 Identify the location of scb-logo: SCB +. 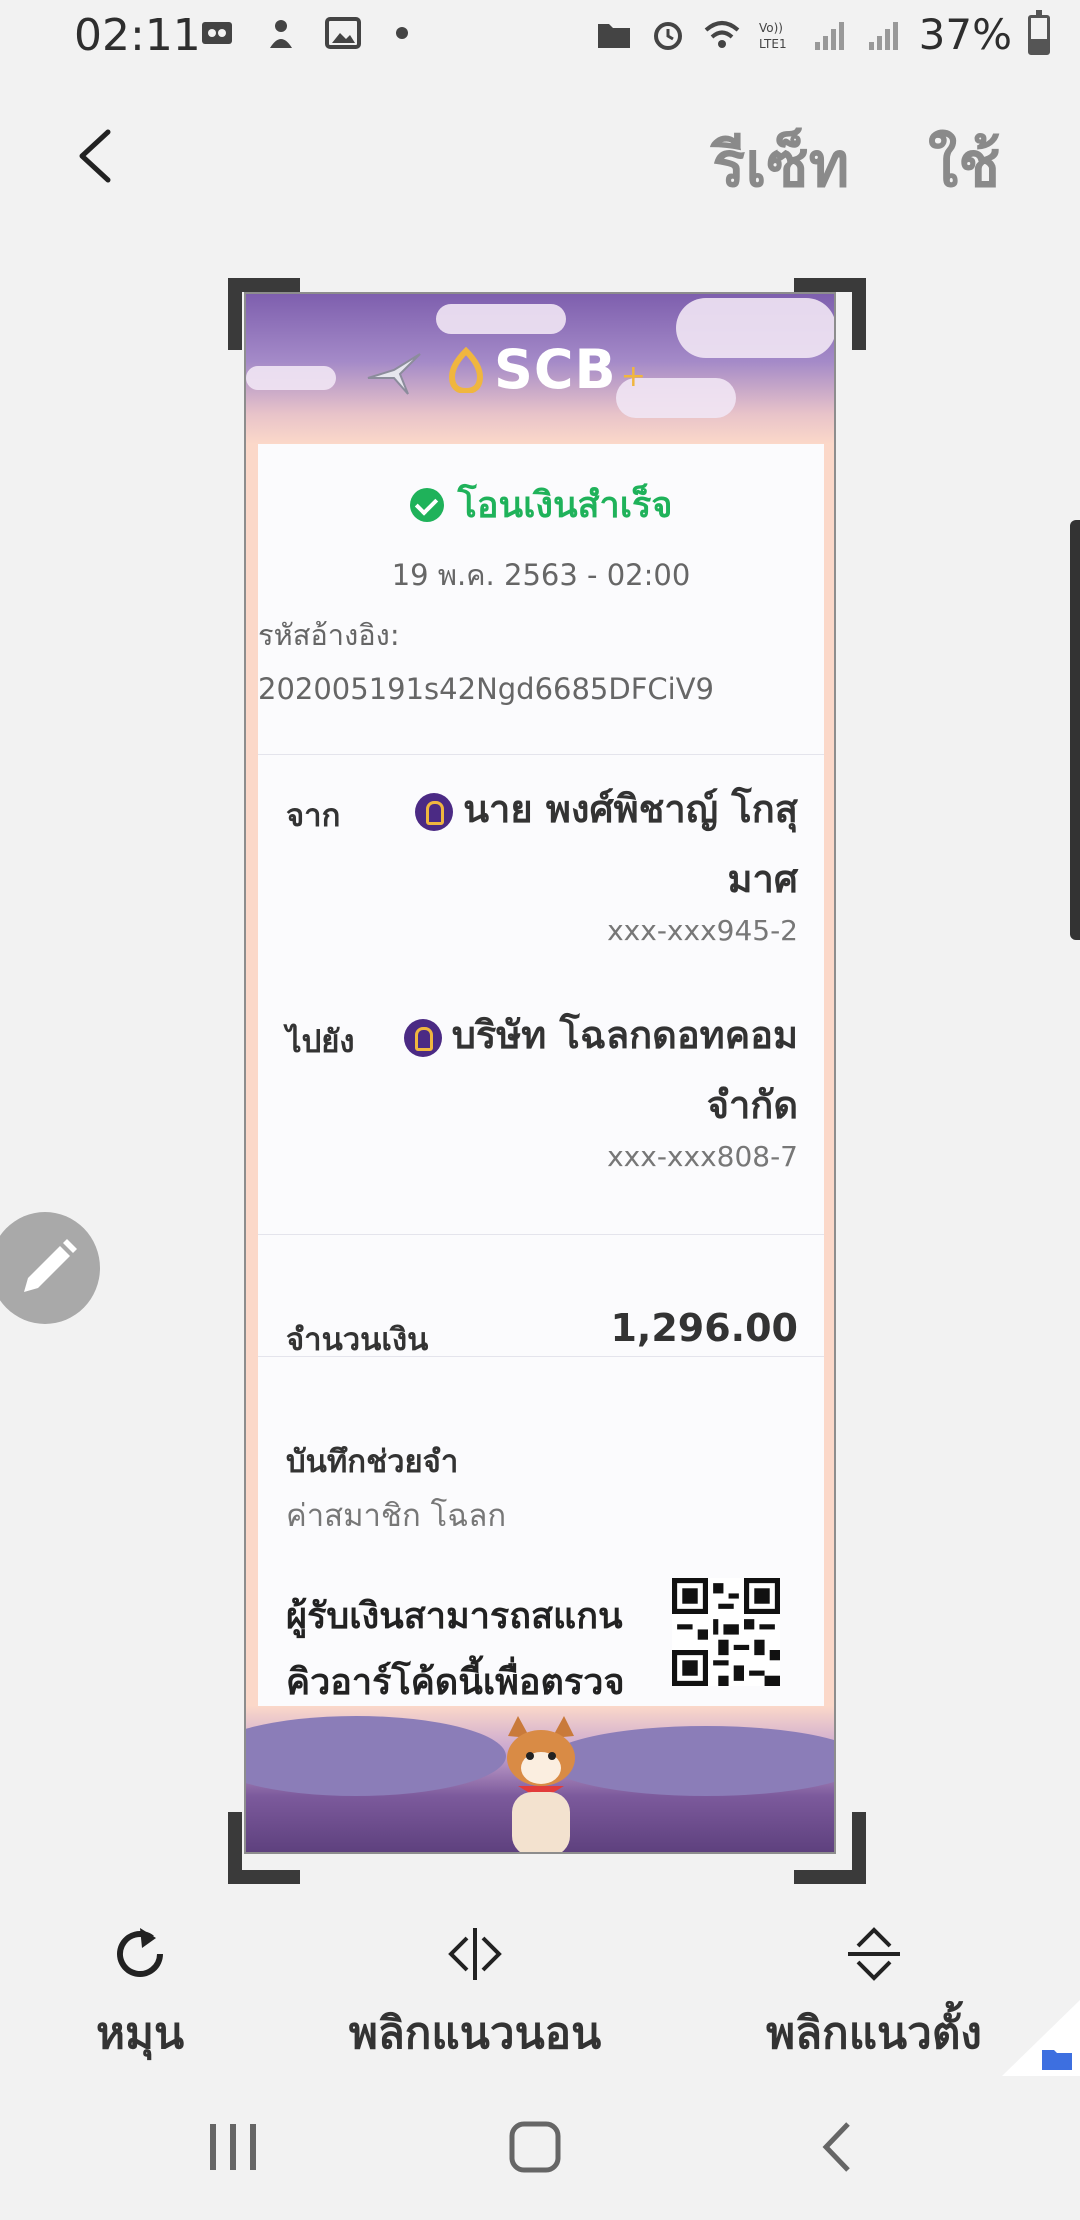
(546, 369).